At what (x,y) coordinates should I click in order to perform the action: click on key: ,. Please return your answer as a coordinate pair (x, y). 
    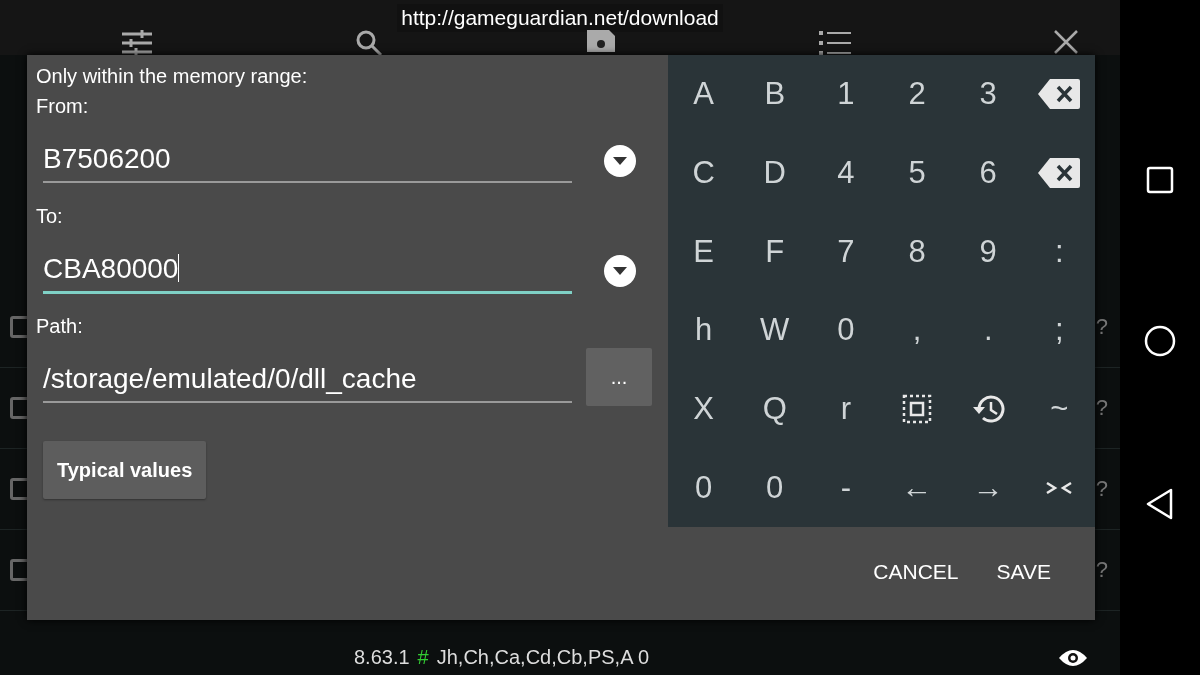
    Looking at the image, I should click on (917, 330).